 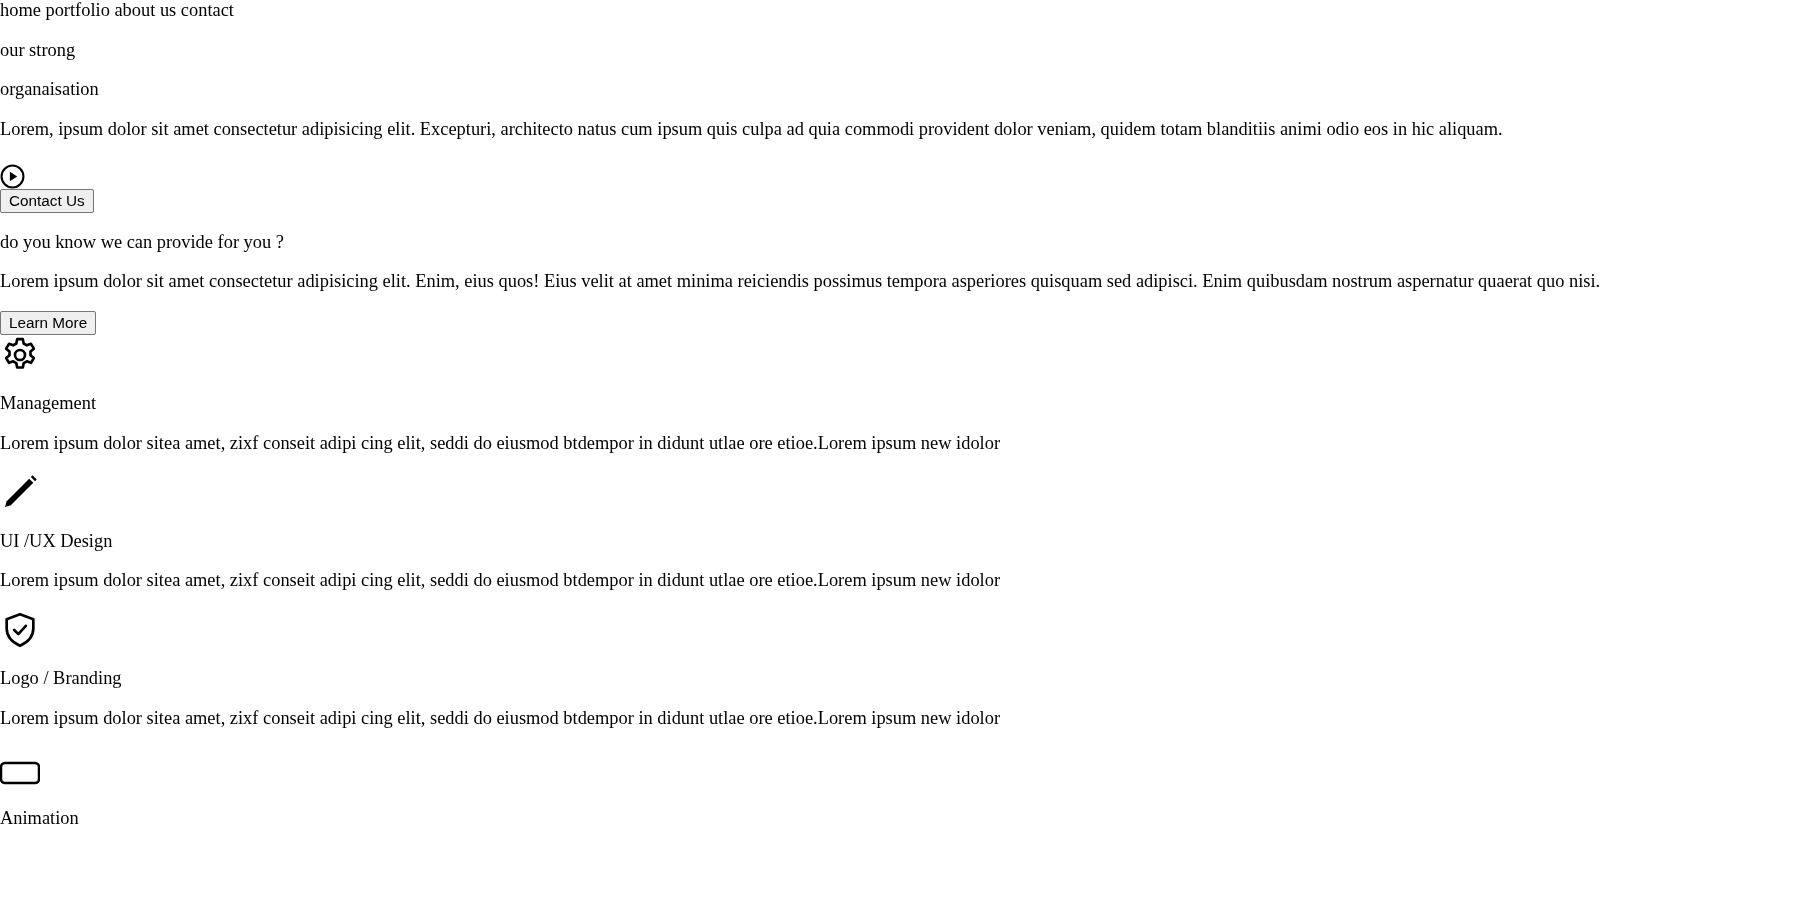 I want to click on section-heading: do you know we can provide for you ?, so click(x=142, y=242).